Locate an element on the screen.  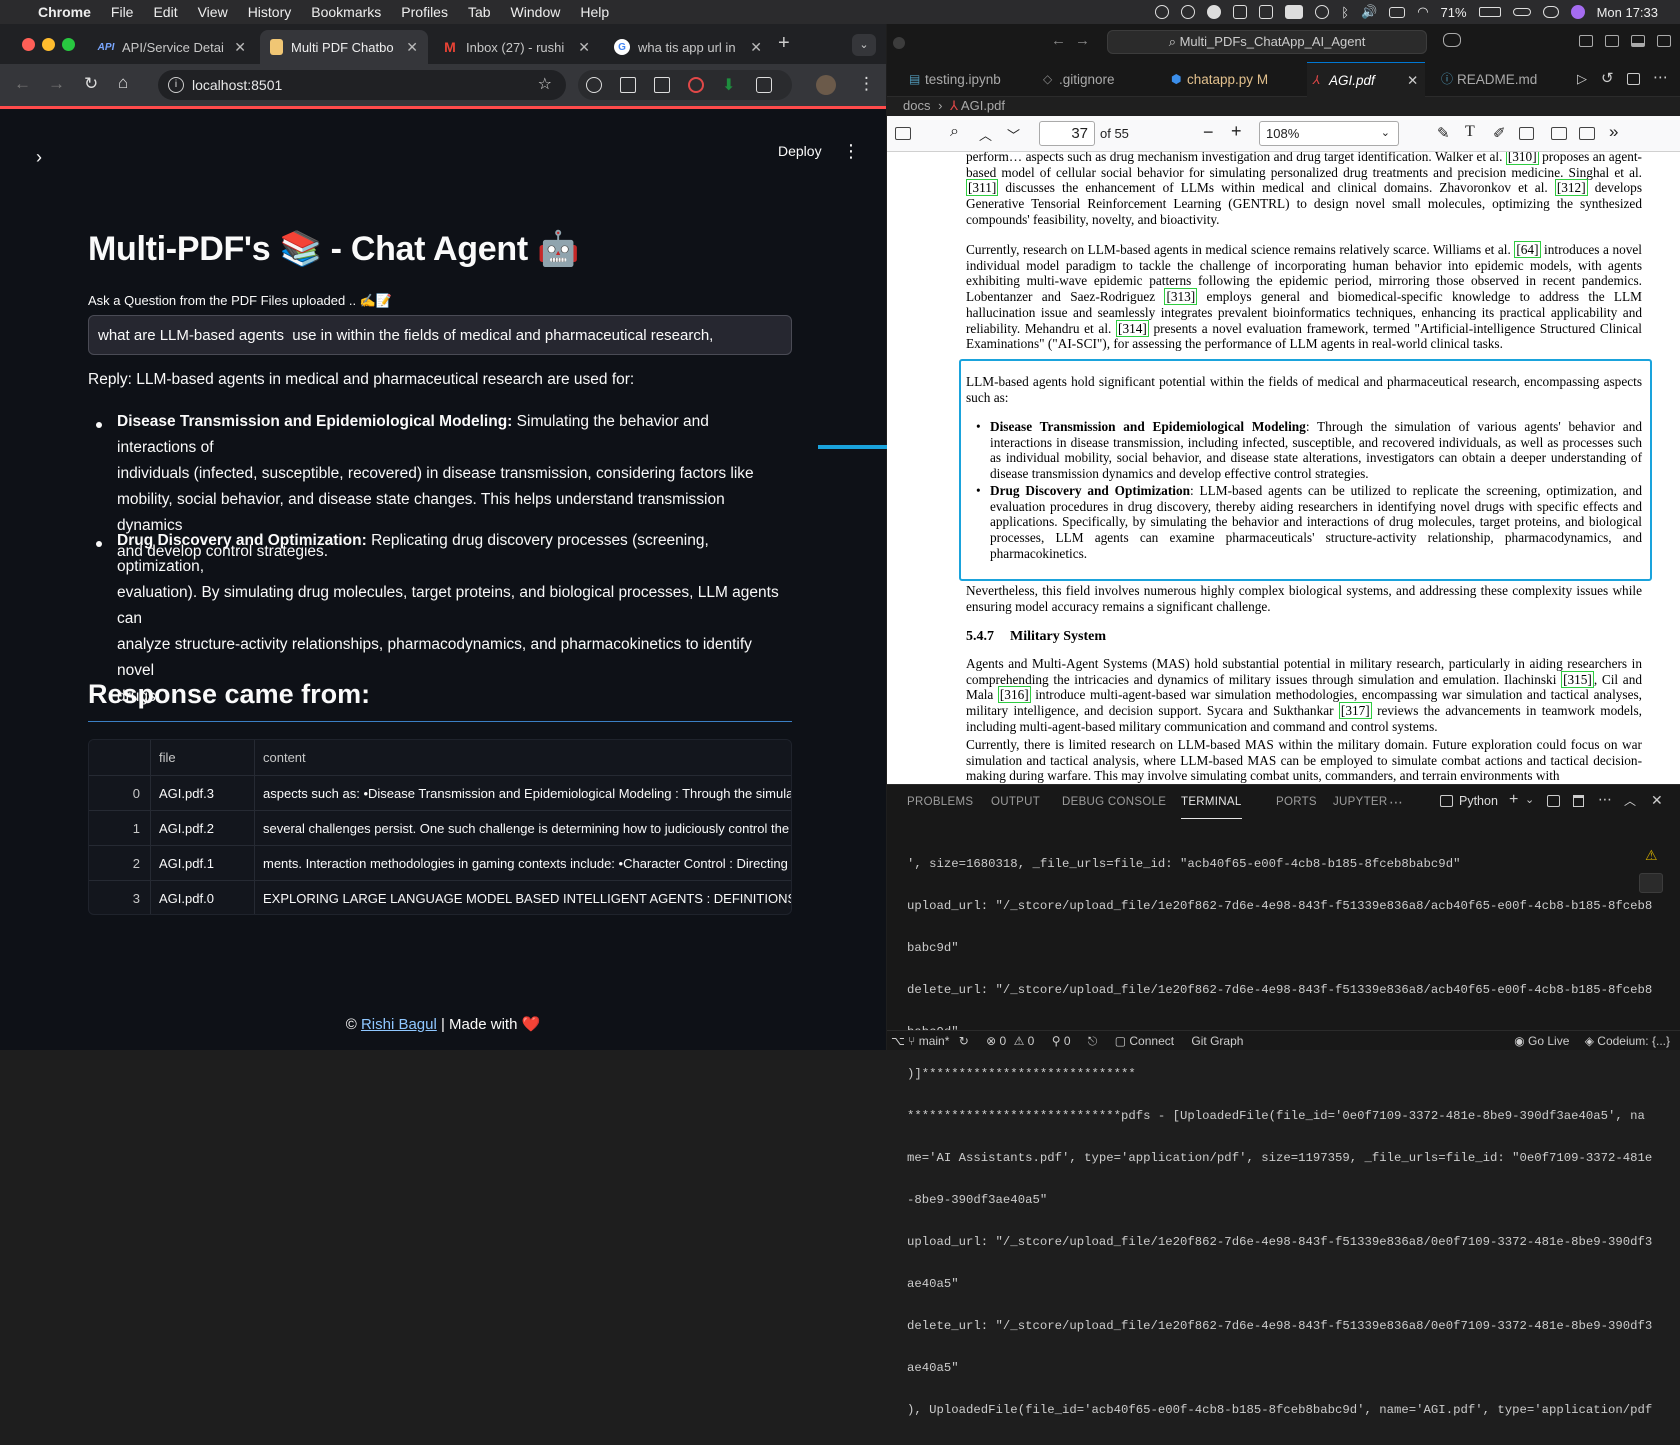
column-header-content: content is located at coordinates (523, 757).